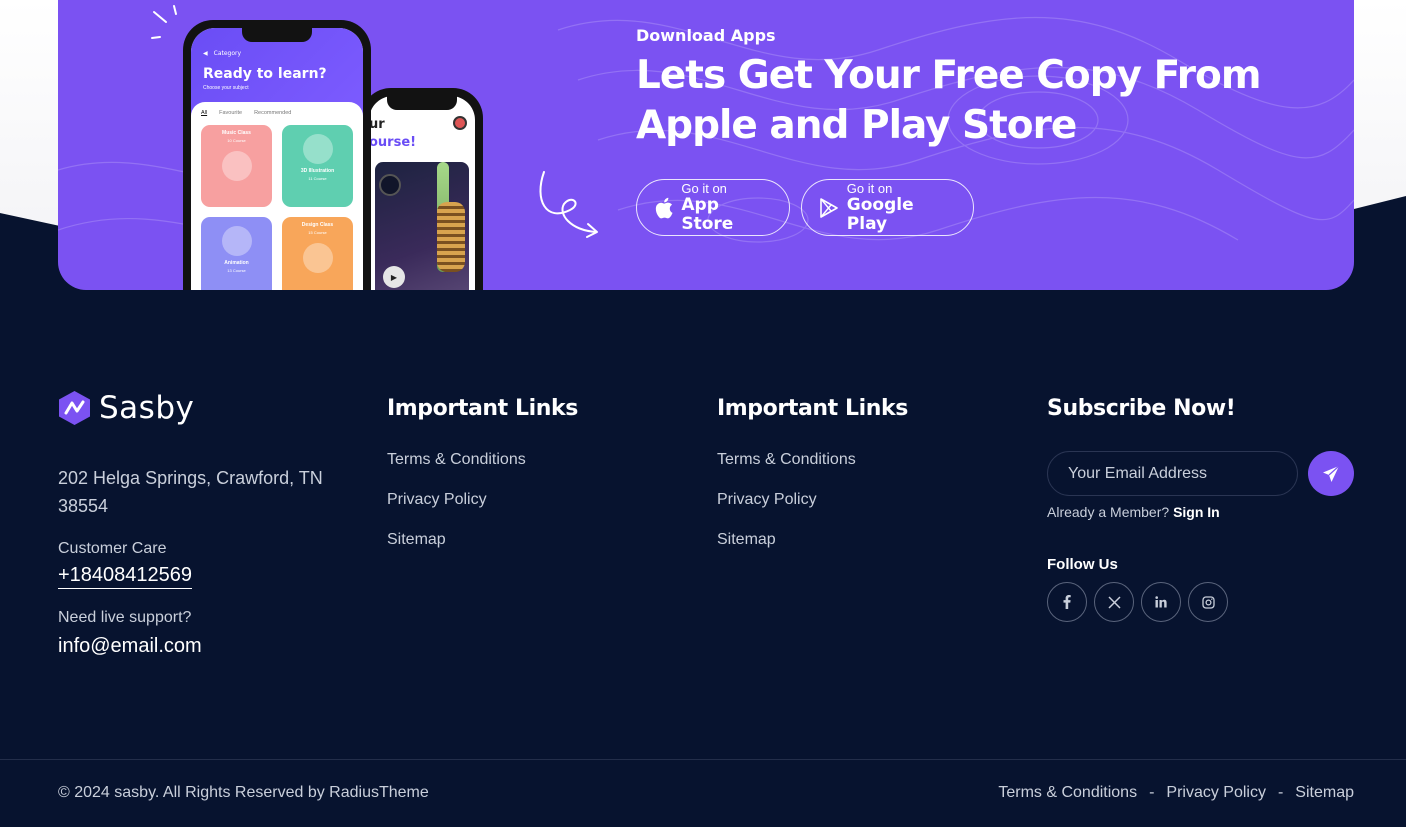  Describe the element at coordinates (451, 237) in the screenshot. I see `coil-illustration` at that location.